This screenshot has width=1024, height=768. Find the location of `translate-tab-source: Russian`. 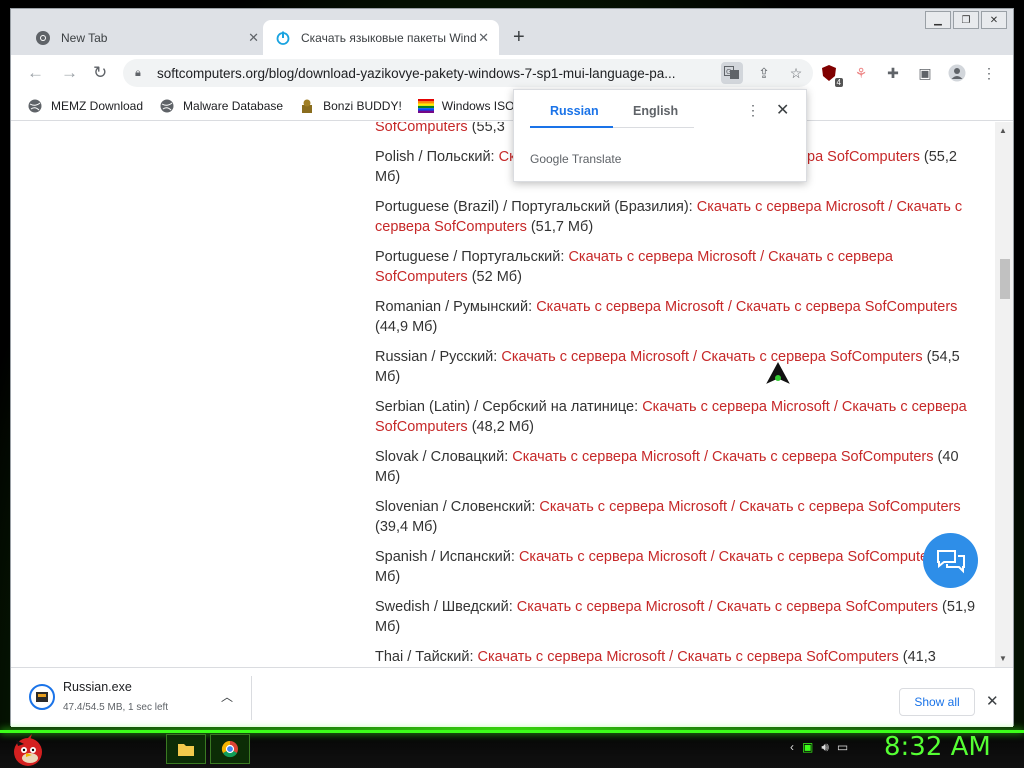

translate-tab-source: Russian is located at coordinates (574, 111).